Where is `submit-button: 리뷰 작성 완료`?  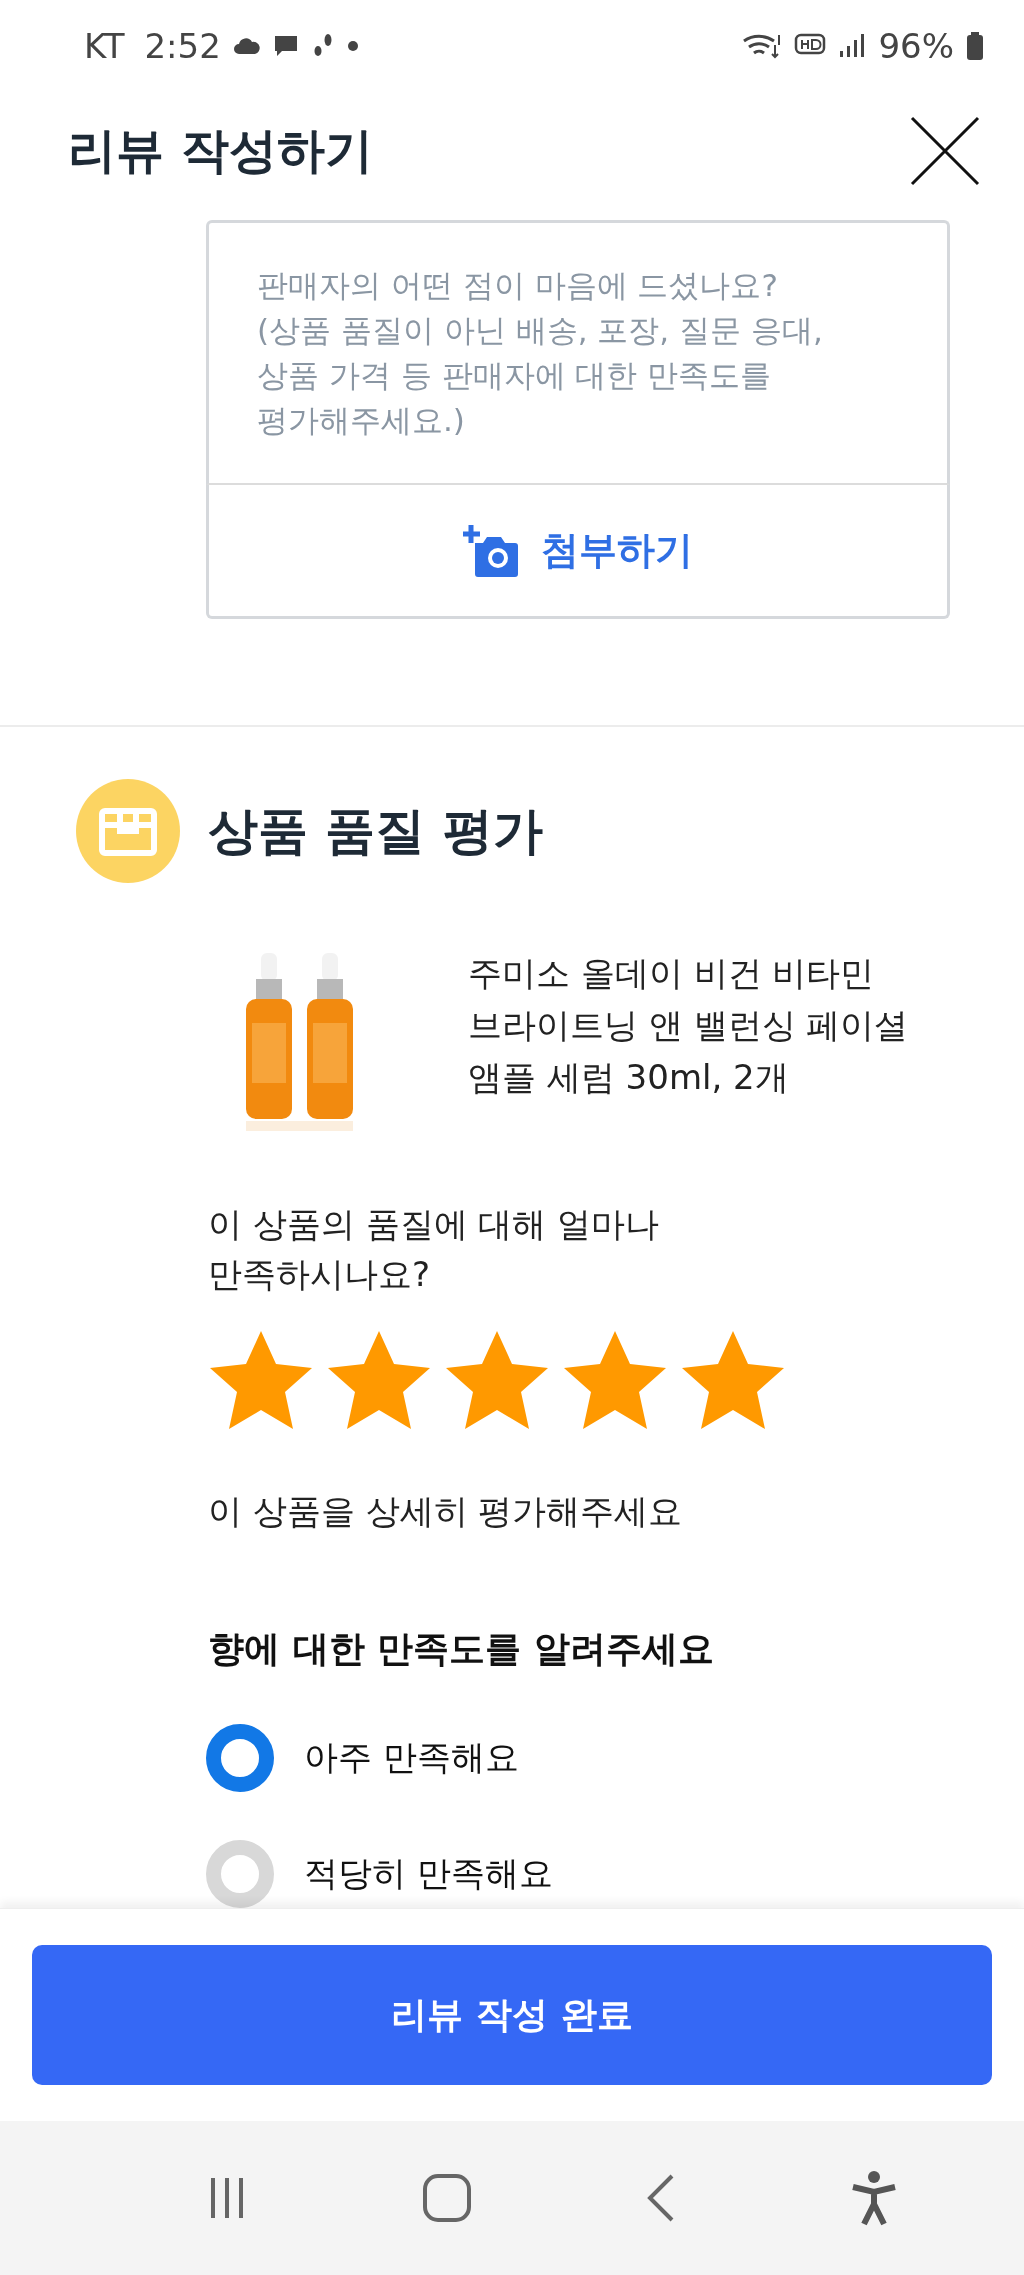 submit-button: 리뷰 작성 완료 is located at coordinates (512, 2015).